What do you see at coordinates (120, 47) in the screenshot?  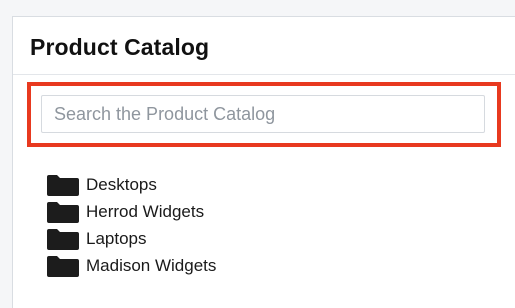 I see `panel-title: Product Catalog` at bounding box center [120, 47].